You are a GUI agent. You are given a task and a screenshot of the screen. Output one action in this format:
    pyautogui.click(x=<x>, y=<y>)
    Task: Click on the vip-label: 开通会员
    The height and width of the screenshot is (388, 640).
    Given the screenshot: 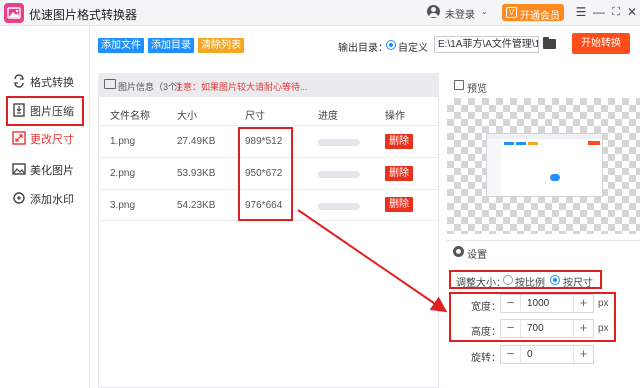 What is the action you would take?
    pyautogui.click(x=540, y=16)
    